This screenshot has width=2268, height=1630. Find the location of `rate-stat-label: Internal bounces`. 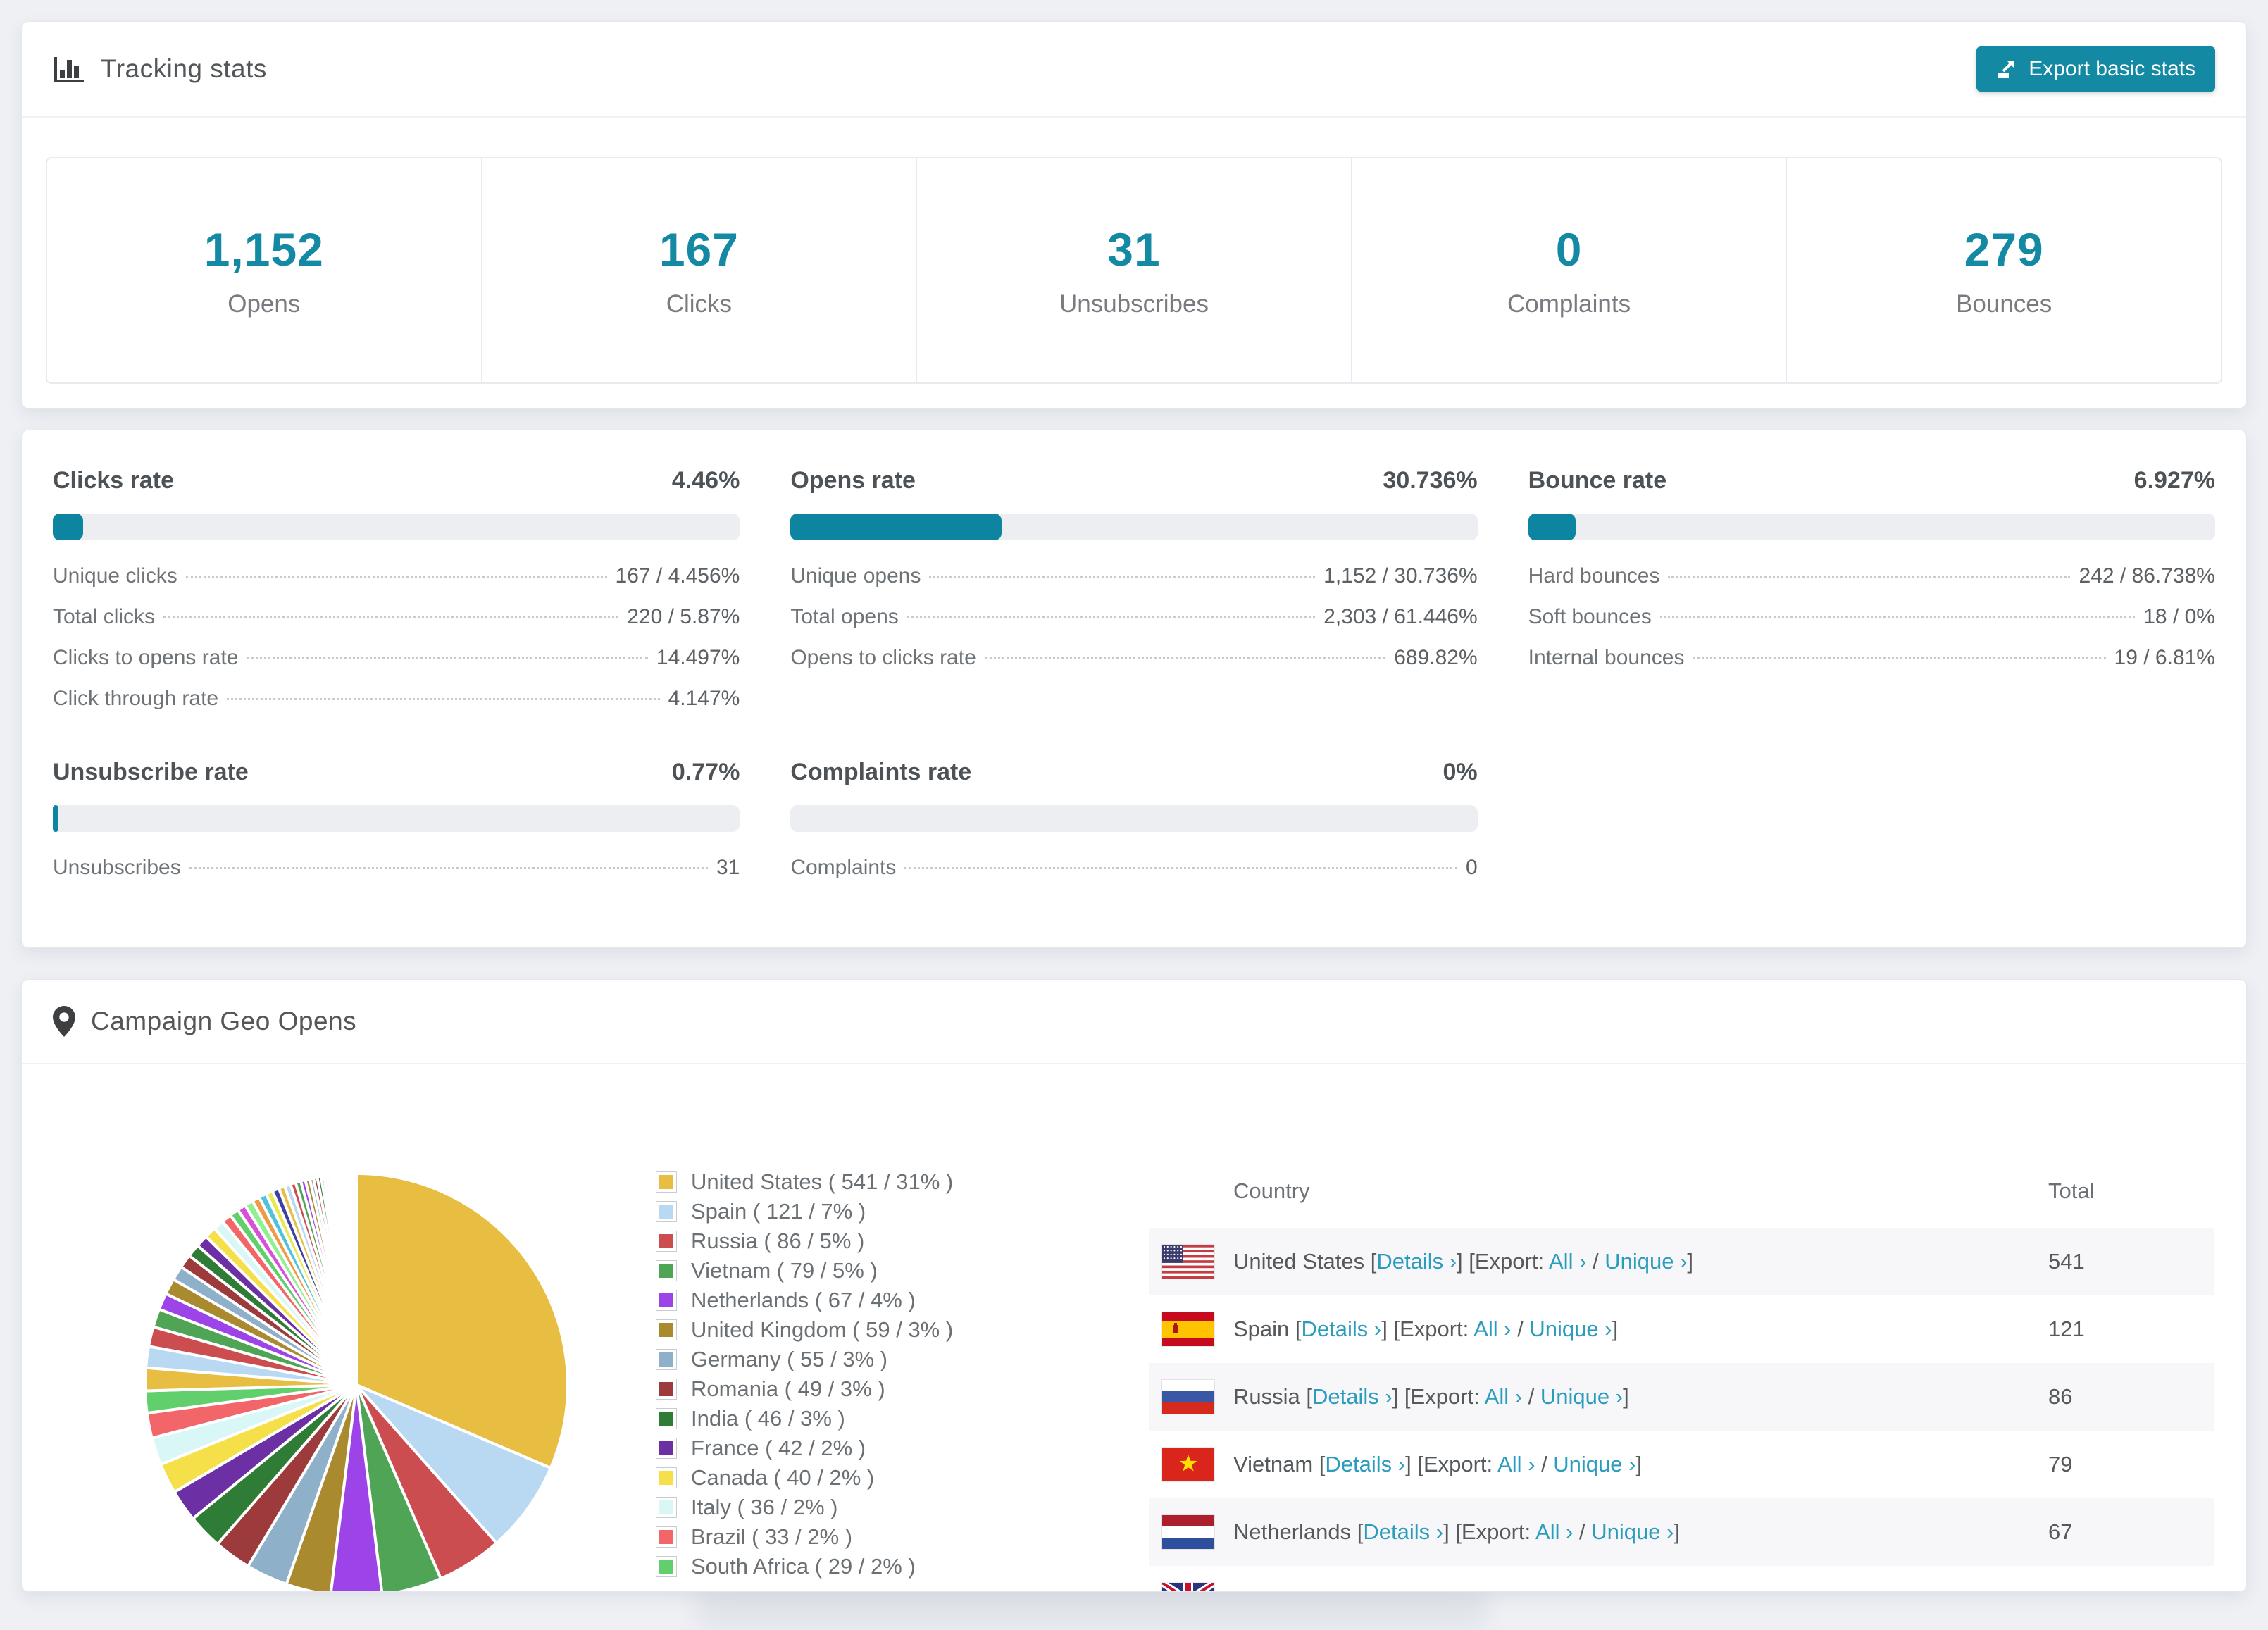

rate-stat-label: Internal bounces is located at coordinates (1607, 657).